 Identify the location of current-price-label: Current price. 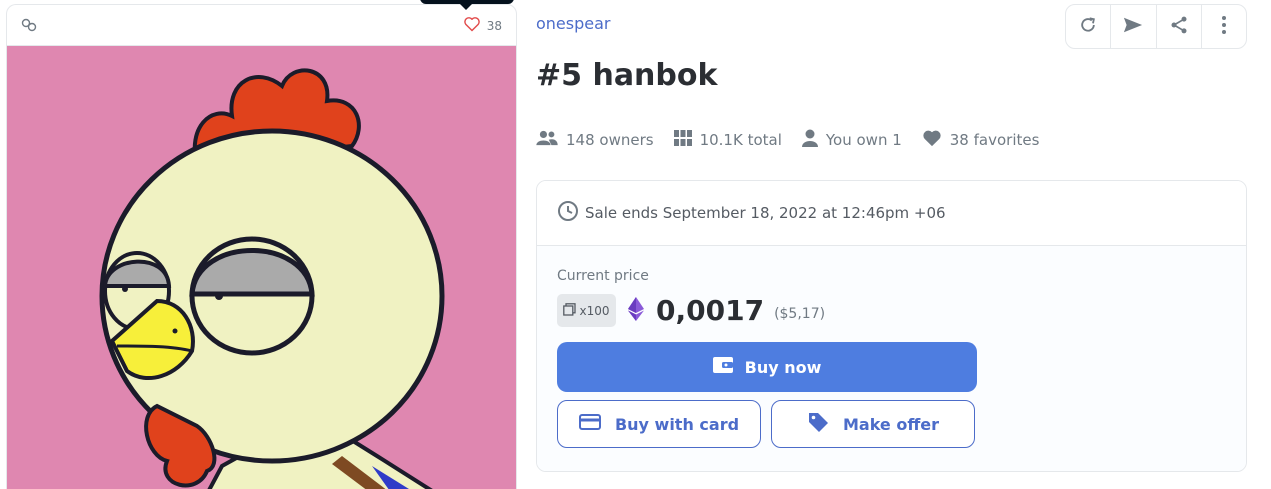
(603, 276).